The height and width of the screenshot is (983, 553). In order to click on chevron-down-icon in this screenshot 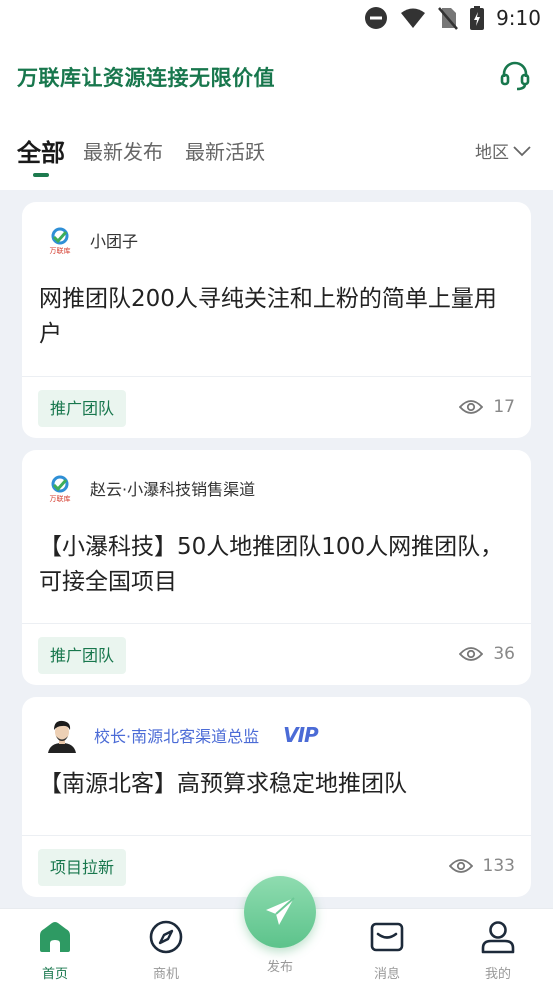, I will do `click(522, 150)`.